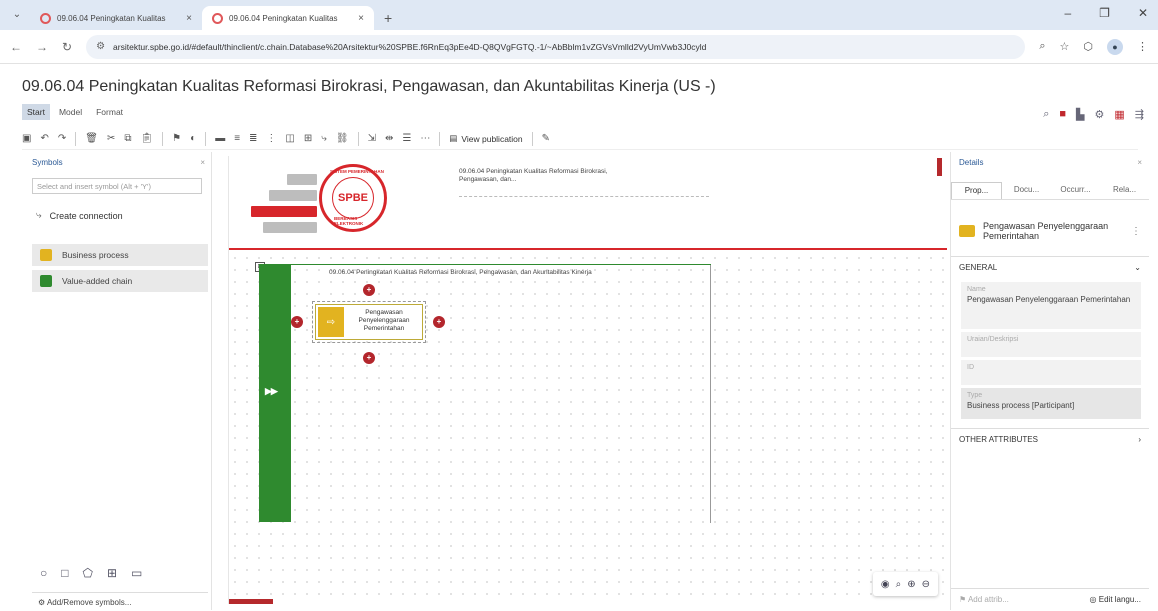 The height and width of the screenshot is (611, 1158). Describe the element at coordinates (17, 16) in the screenshot. I see `tab-list-chevron-icon: ⌄` at that location.